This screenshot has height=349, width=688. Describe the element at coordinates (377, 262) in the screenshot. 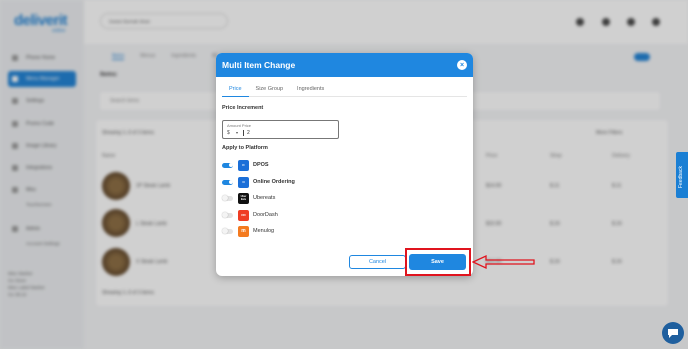

I see `cancel-button: Cancel` at that location.